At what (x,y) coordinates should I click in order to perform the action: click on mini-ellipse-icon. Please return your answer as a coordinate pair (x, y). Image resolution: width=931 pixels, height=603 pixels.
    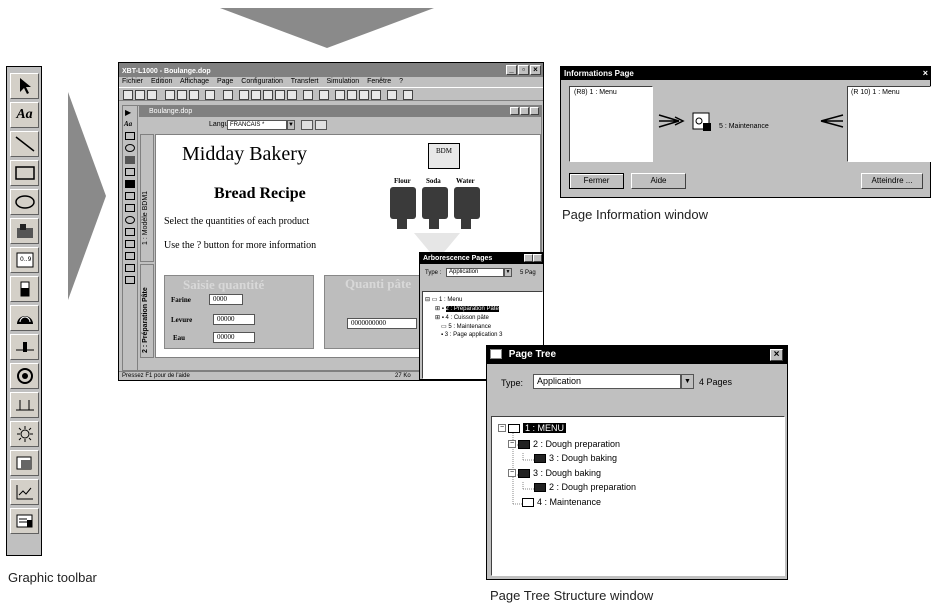
    Looking at the image, I should click on (130, 148).